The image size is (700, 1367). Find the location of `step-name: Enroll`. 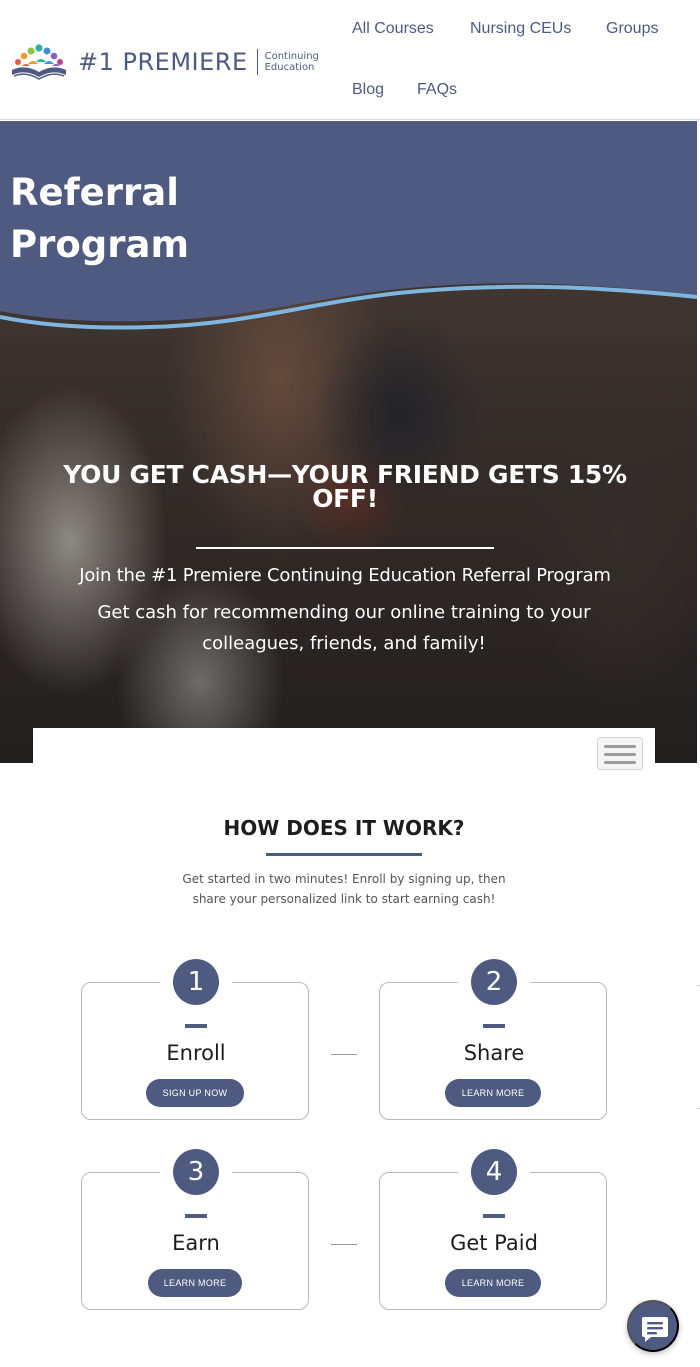

step-name: Enroll is located at coordinates (196, 1053).